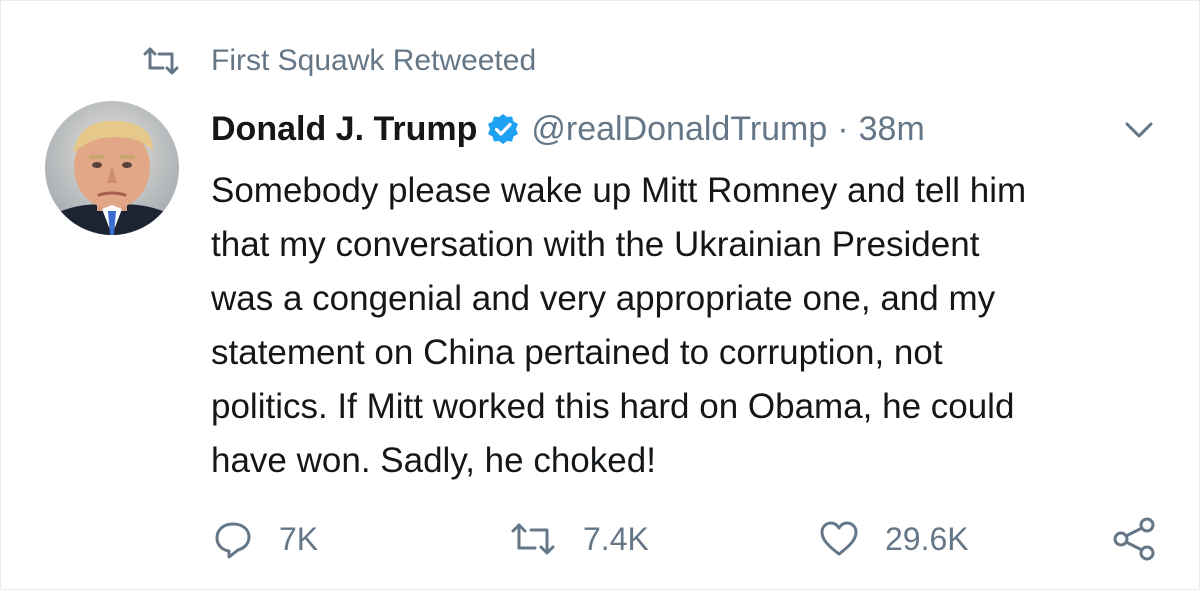 Image resolution: width=1200 pixels, height=590 pixels. I want to click on author-handle: @realDonaldTrump, so click(679, 129).